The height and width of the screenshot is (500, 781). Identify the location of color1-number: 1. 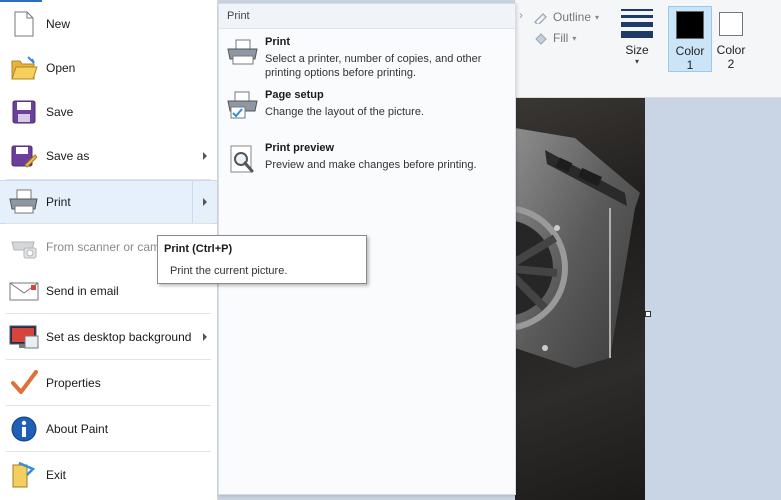
(690, 65).